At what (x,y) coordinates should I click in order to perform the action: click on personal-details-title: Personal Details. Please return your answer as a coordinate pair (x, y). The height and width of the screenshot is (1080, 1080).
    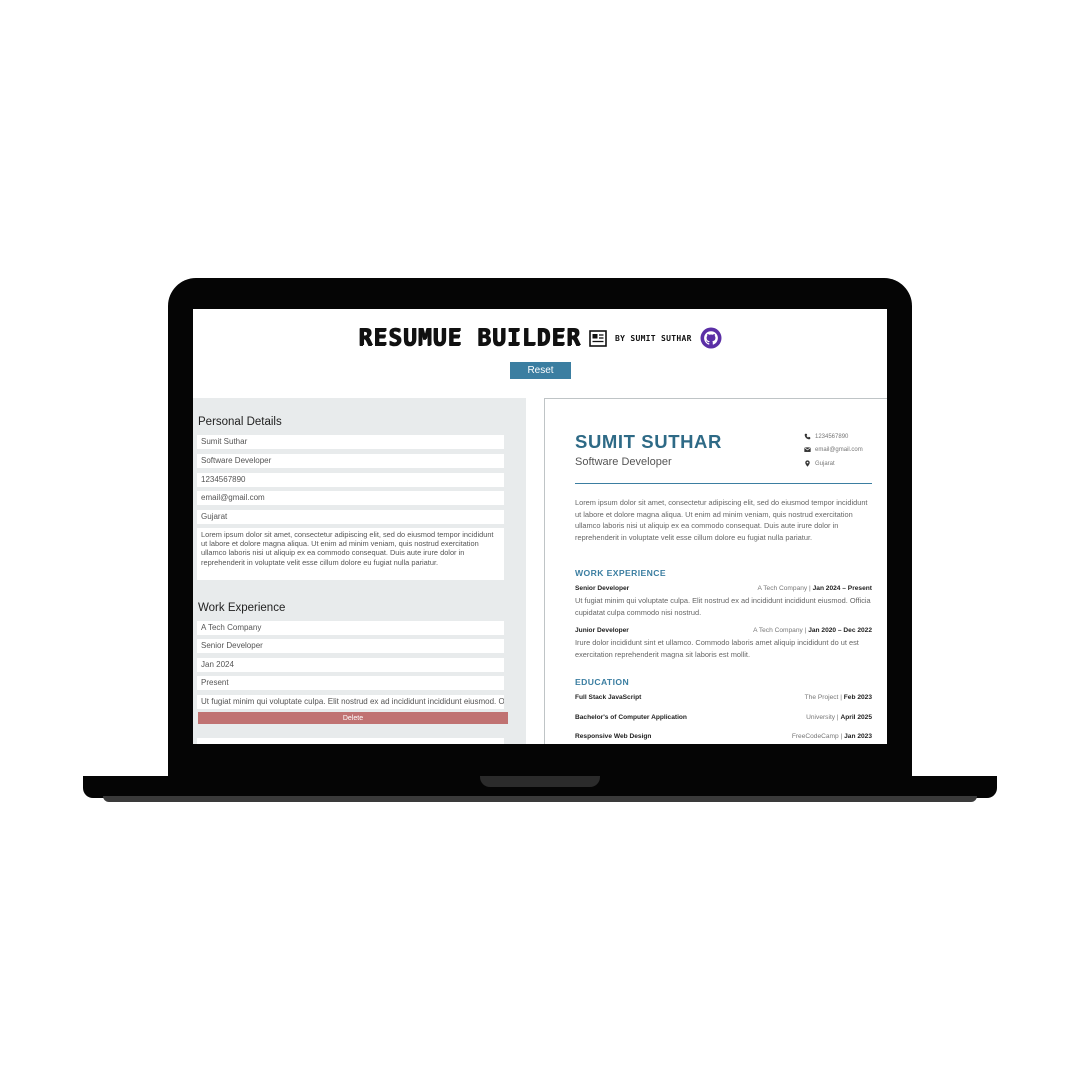
    Looking at the image, I should click on (240, 422).